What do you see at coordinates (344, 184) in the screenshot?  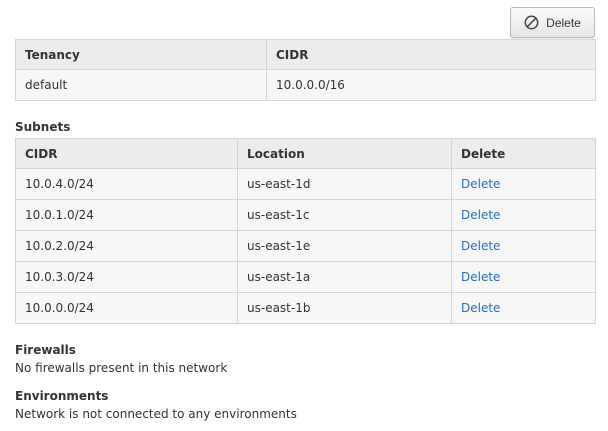 I see `subnet-location: us-east-1d` at bounding box center [344, 184].